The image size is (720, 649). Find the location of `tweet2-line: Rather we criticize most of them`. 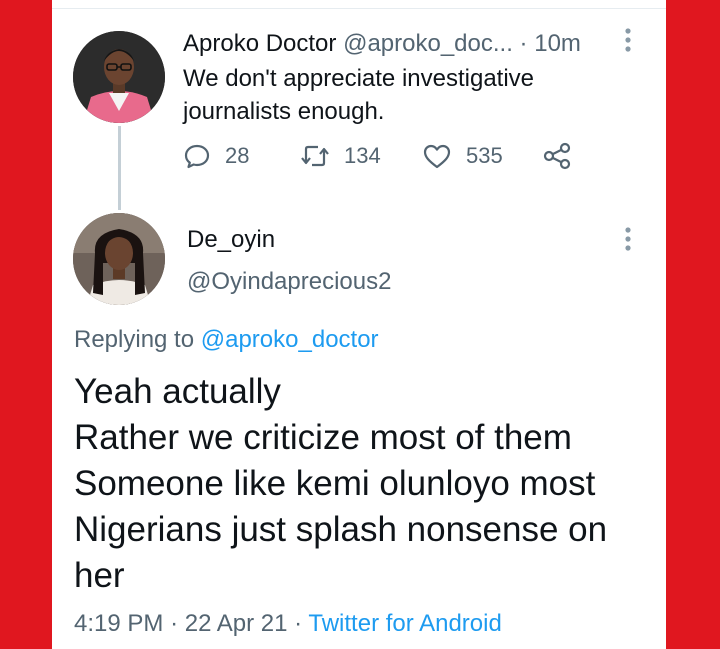

tweet2-line: Rather we criticize most of them is located at coordinates (323, 437).